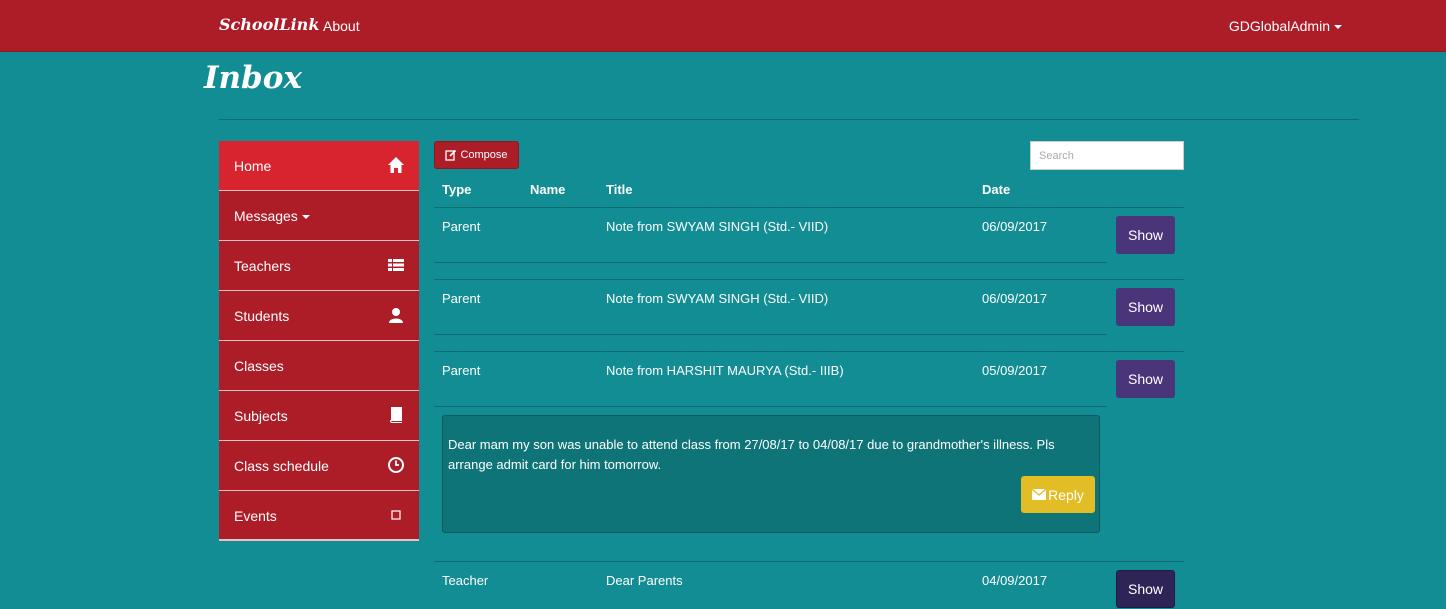 The width and height of the screenshot is (1446, 609). What do you see at coordinates (319, 366) in the screenshot?
I see `sidebar-item-classes: Classes` at bounding box center [319, 366].